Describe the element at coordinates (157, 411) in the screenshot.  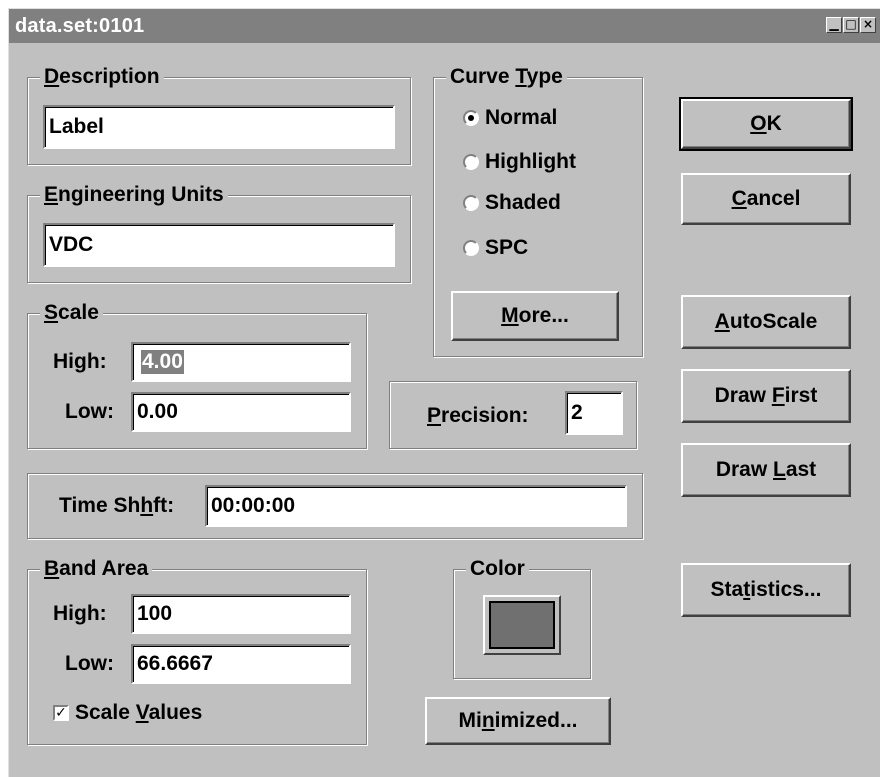
I see `scale-low-value: 0.00` at that location.